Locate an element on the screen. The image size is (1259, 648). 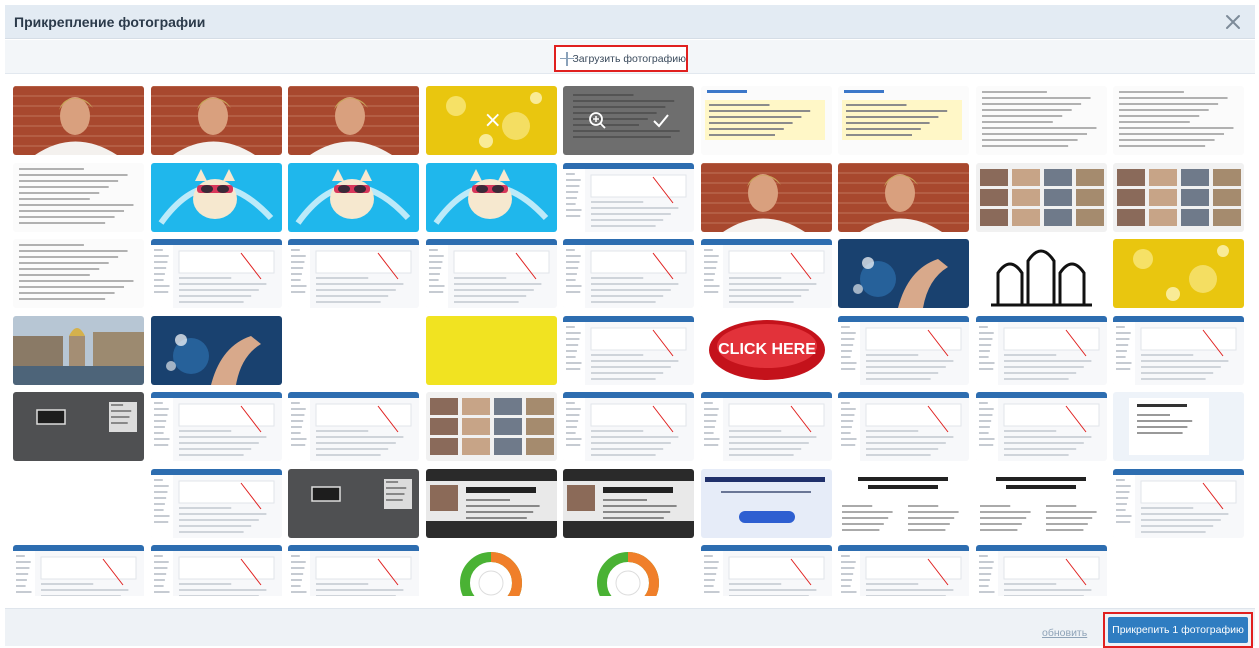
svg-text: CLICK HERE is located at coordinates (767, 349).